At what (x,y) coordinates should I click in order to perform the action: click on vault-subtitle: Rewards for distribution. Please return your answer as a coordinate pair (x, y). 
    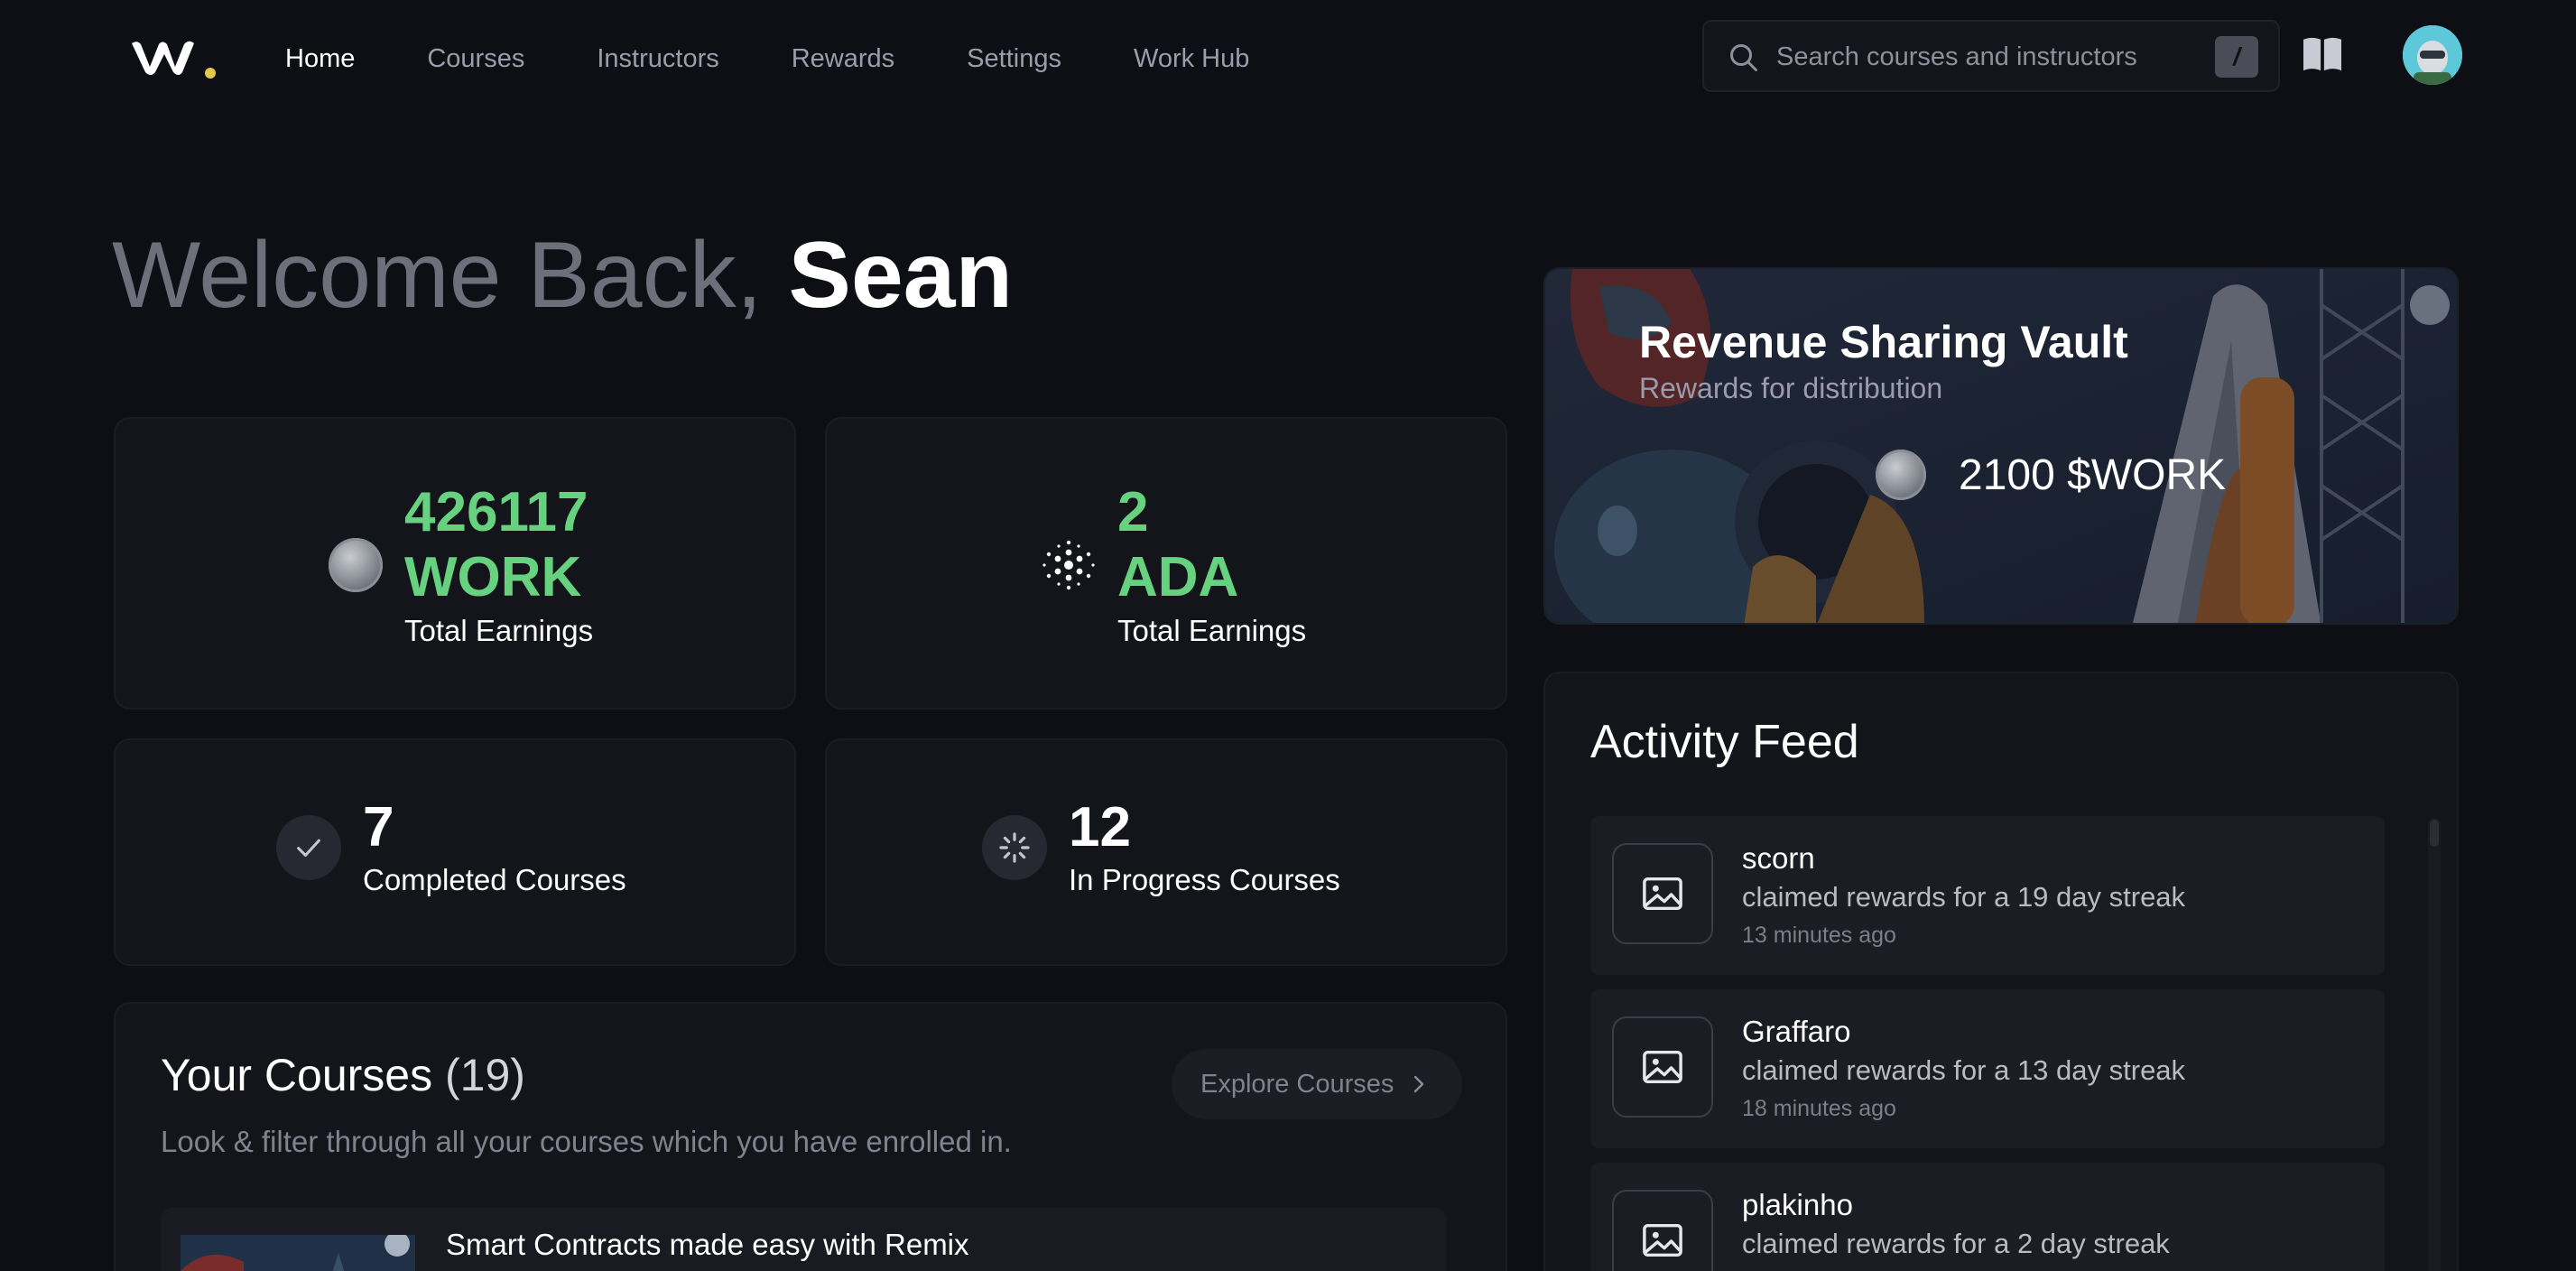
    Looking at the image, I should click on (1791, 388).